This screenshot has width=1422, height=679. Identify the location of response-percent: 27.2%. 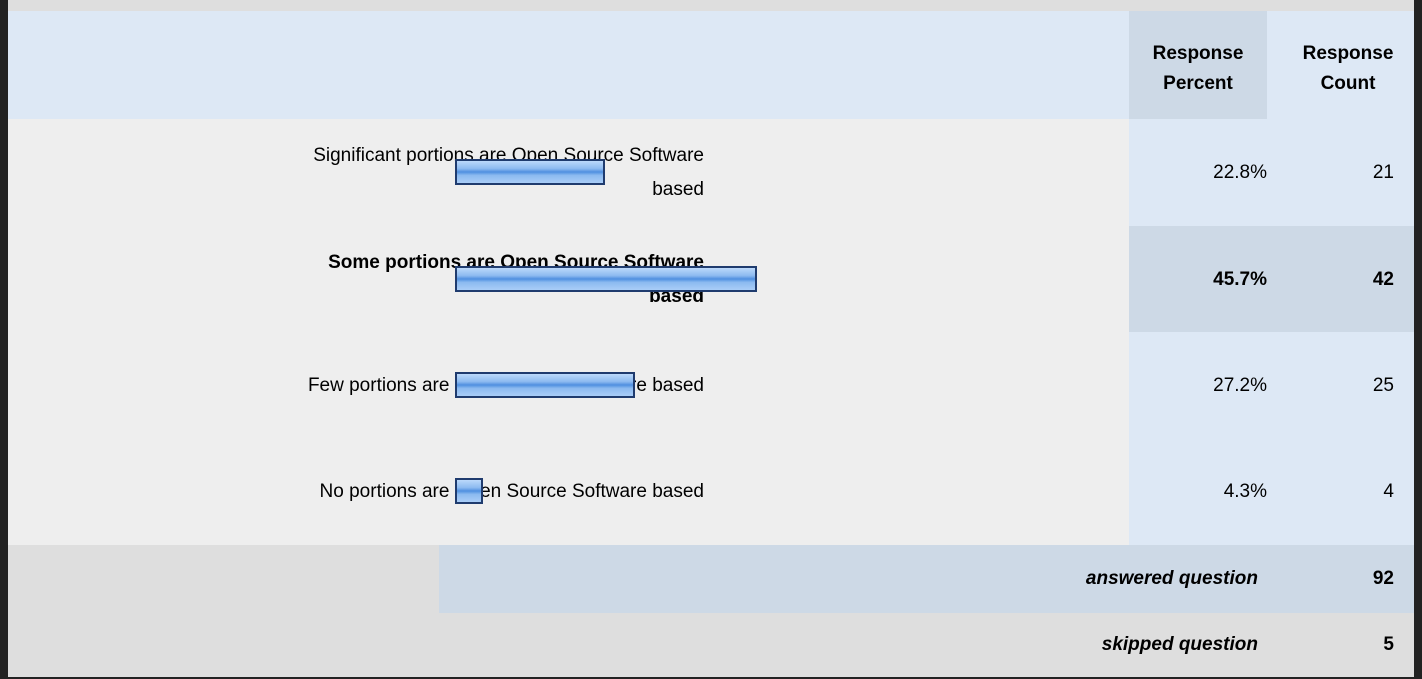
(1240, 385).